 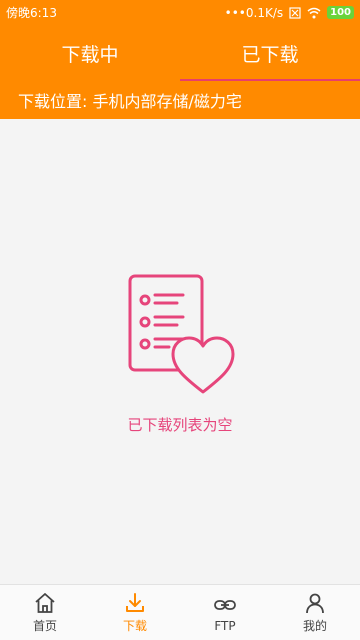 I want to click on nav-ftp-label: FTP, so click(x=225, y=625).